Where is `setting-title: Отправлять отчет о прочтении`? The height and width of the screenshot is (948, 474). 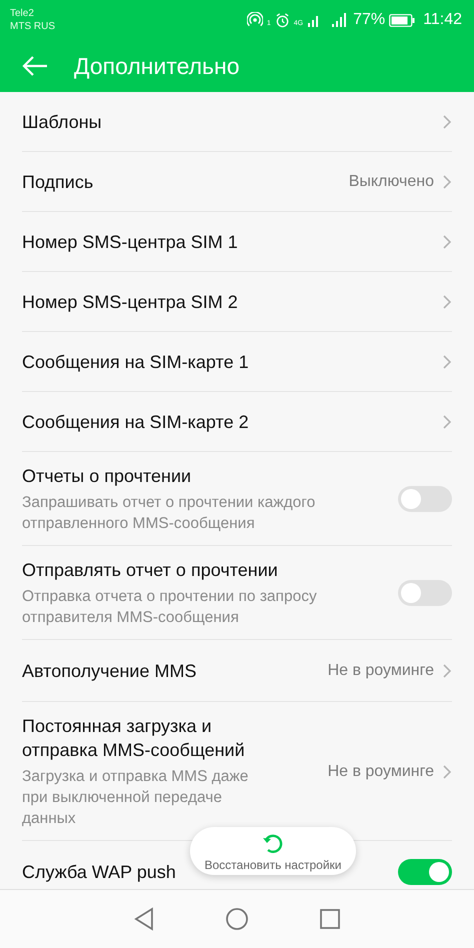 setting-title: Отправлять отчет о прочтении is located at coordinates (150, 570).